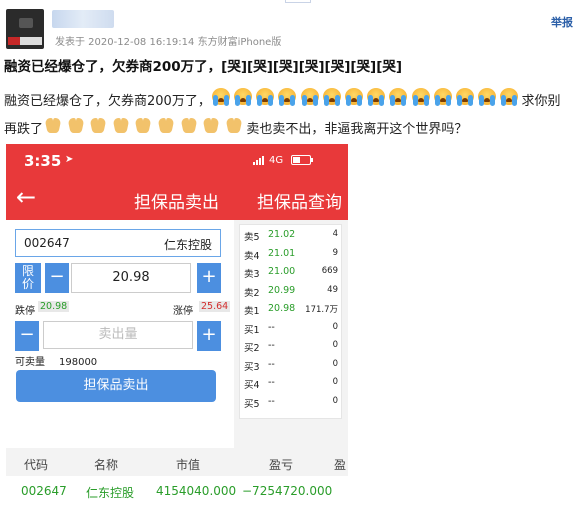 This screenshot has height=512, width=576. Describe the element at coordinates (335, 234) in the screenshot. I see `orderbook-volume: 4` at that location.